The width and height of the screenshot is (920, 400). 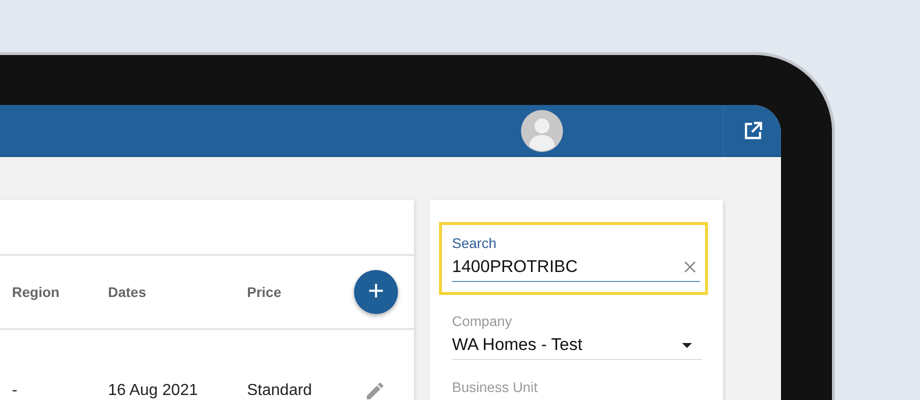 I want to click on column-header: Region, so click(x=36, y=292).